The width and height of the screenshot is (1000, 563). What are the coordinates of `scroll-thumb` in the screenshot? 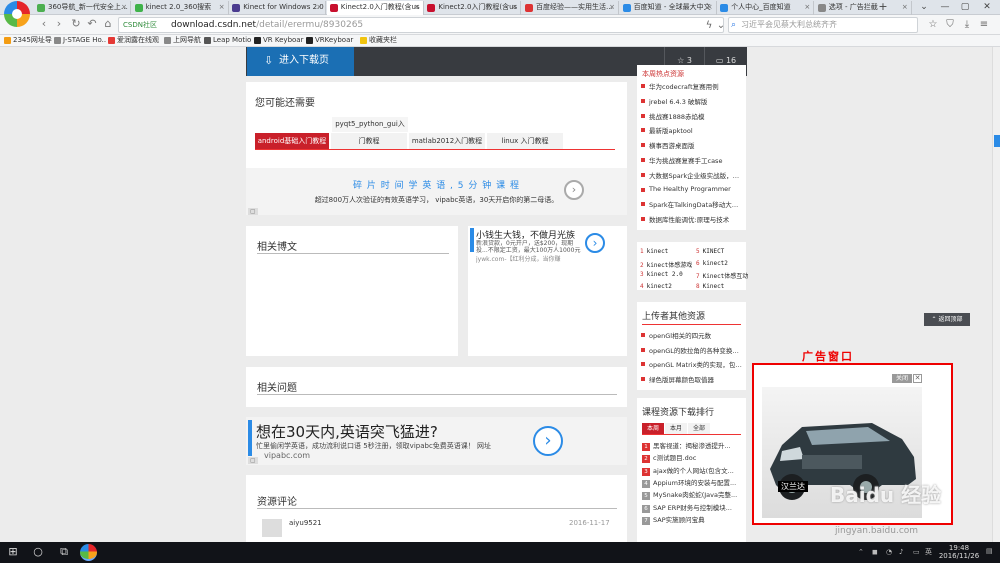 It's located at (997, 141).